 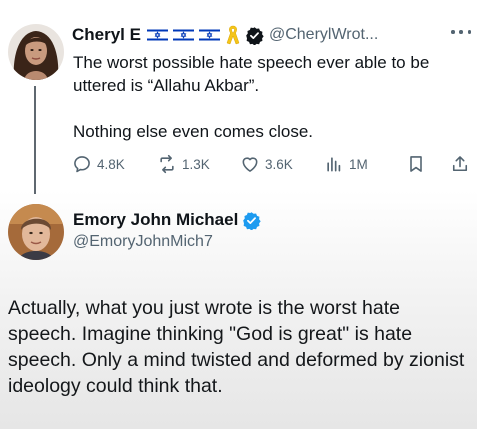 I want to click on bookmark-button, so click(x=418, y=164).